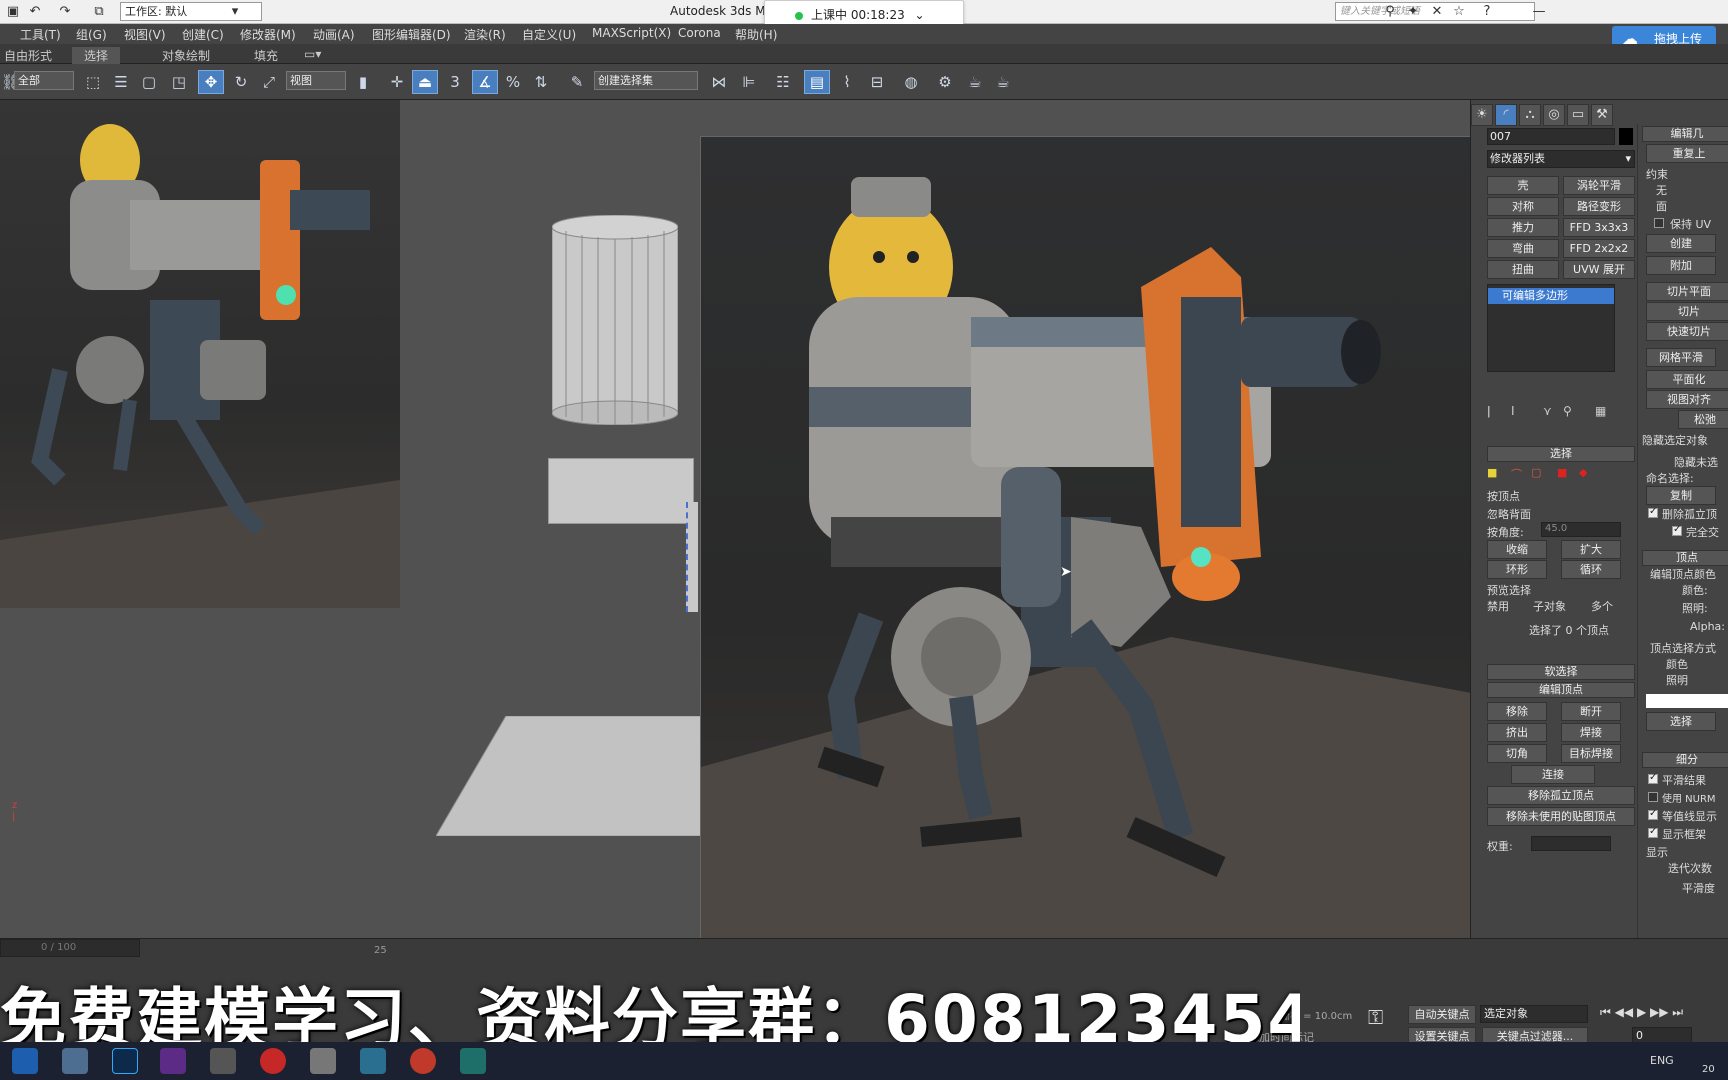 The height and width of the screenshot is (1080, 1728). What do you see at coordinates (1551, 136) in the screenshot?
I see `object-name-field: 007` at bounding box center [1551, 136].